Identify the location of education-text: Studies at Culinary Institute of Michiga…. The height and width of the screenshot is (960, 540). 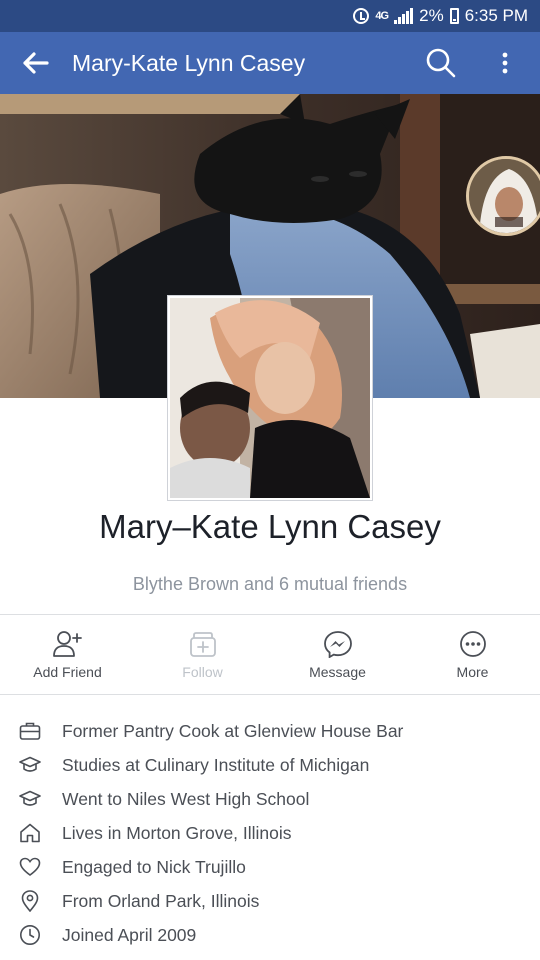
(216, 764).